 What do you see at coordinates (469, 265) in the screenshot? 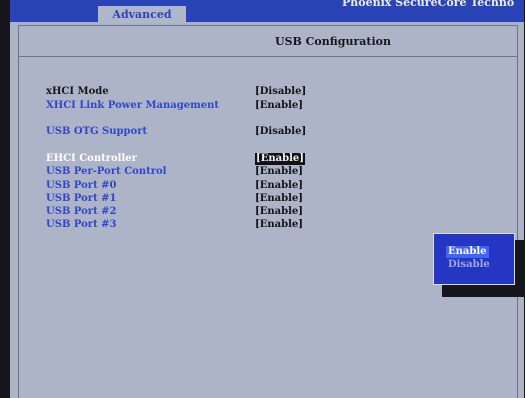
I see `popup-option-disable: Disable` at bounding box center [469, 265].